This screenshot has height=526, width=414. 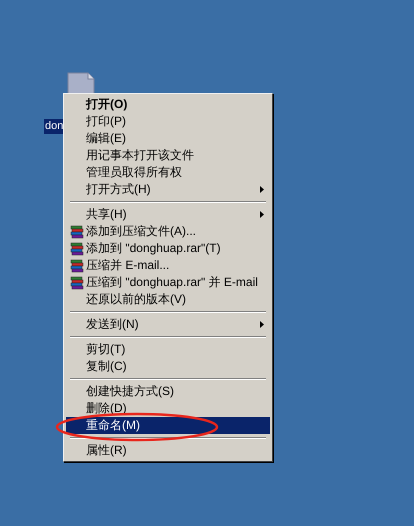 I want to click on menu-item: 复制(C), so click(x=168, y=366).